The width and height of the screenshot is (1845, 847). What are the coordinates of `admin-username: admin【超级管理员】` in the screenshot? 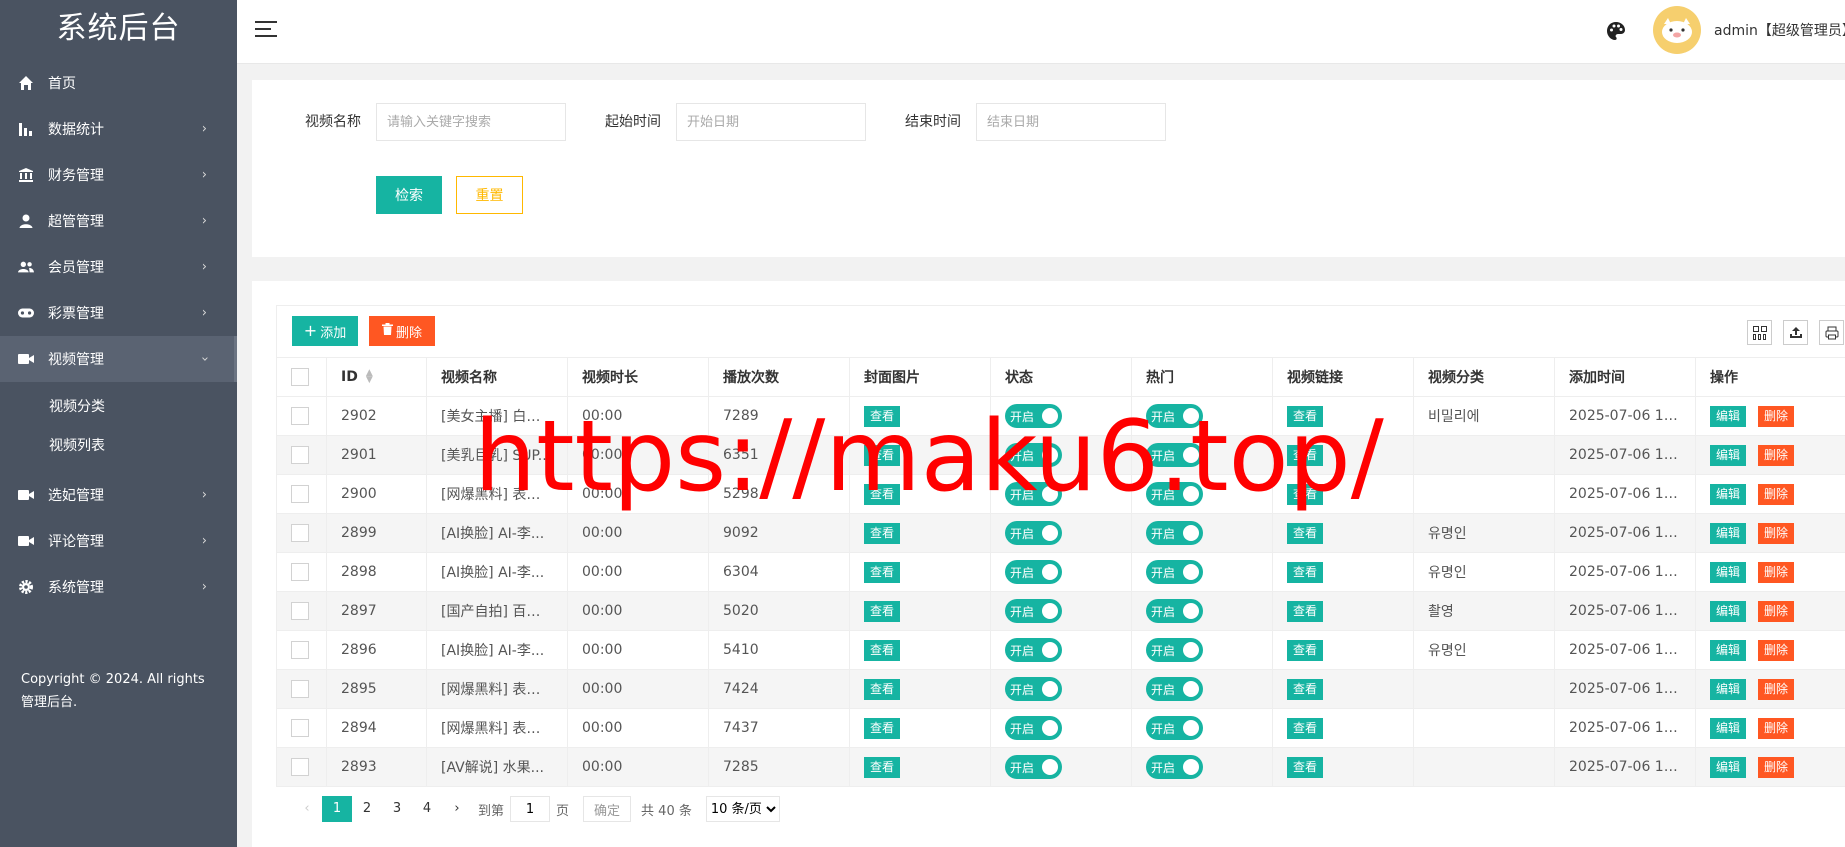 It's located at (1779, 30).